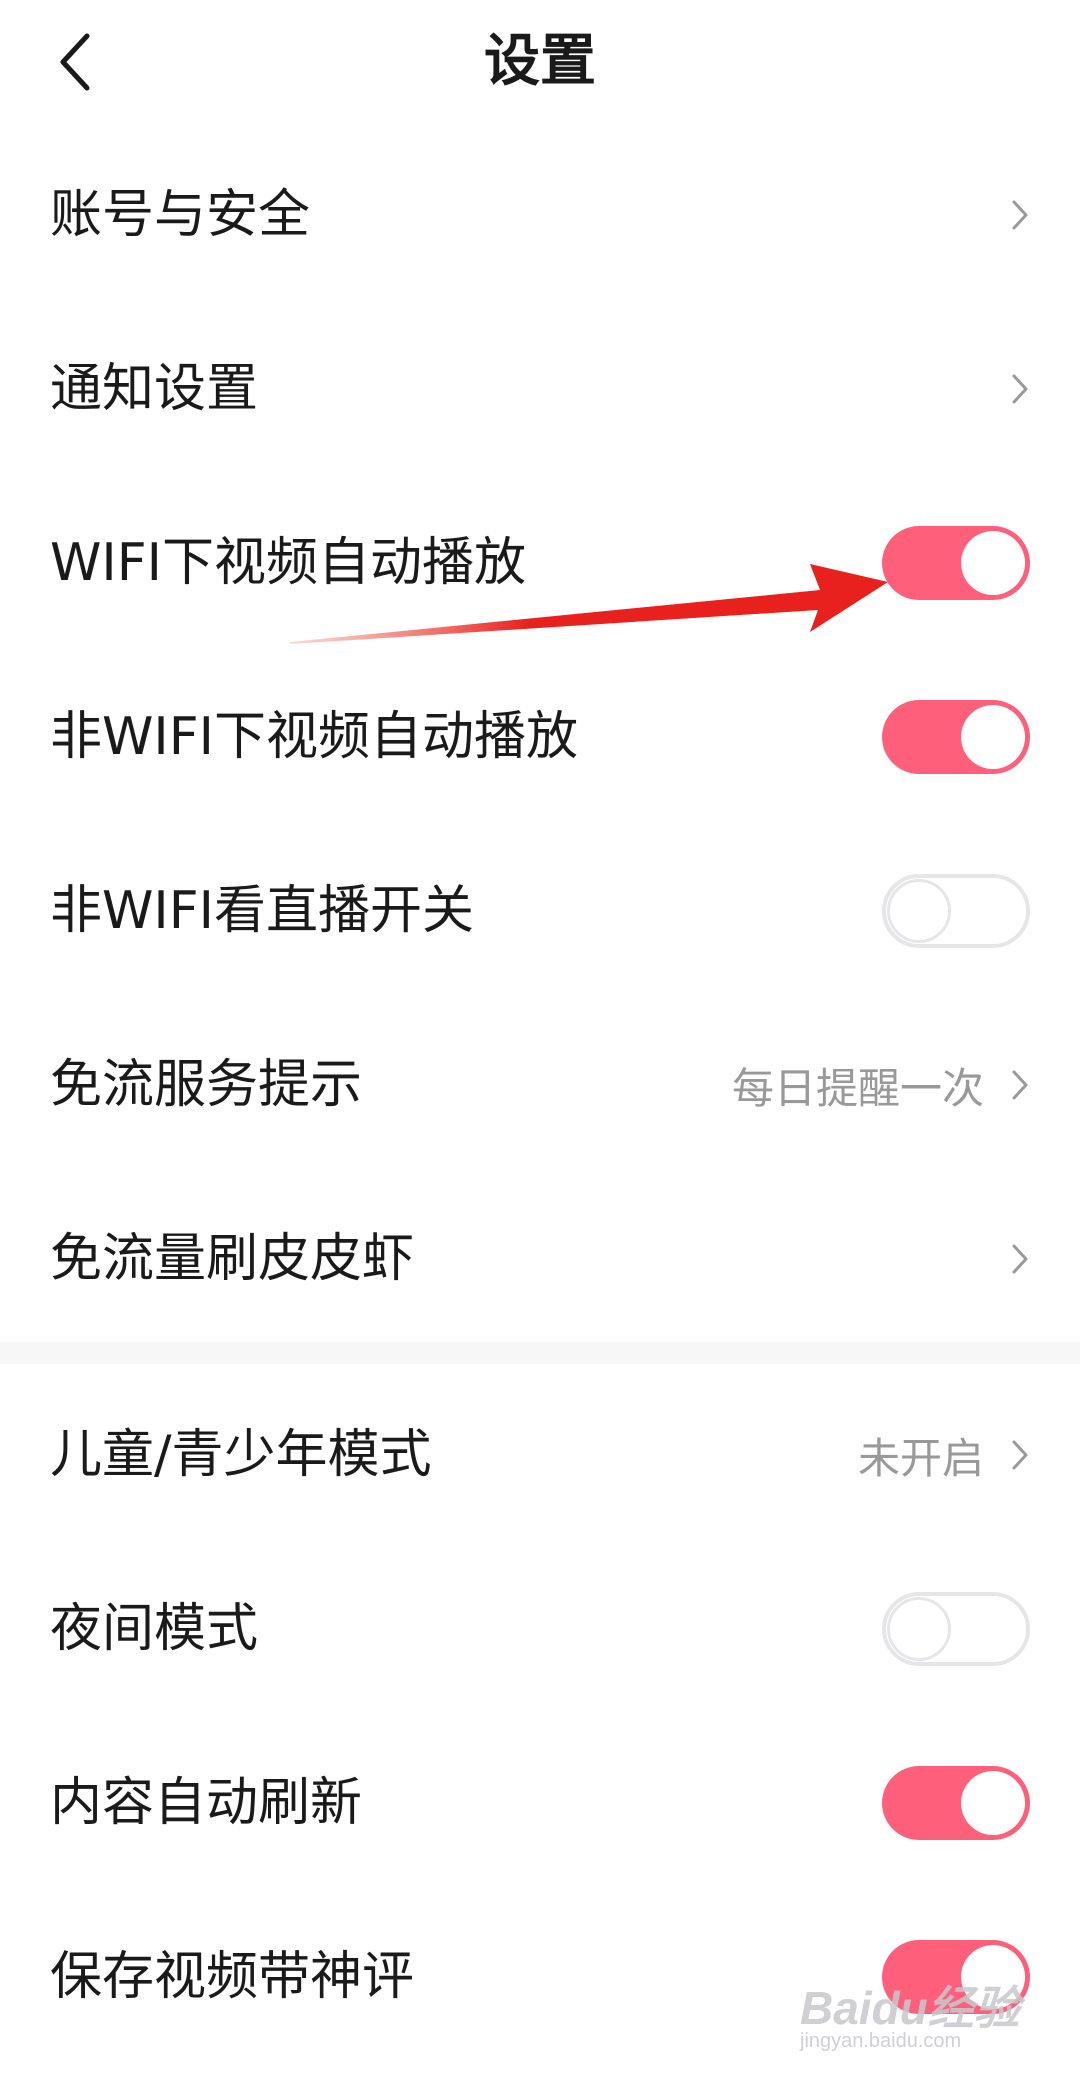 The height and width of the screenshot is (2082, 1080). I want to click on setting-row-account-security: 账号与安全, so click(540, 215).